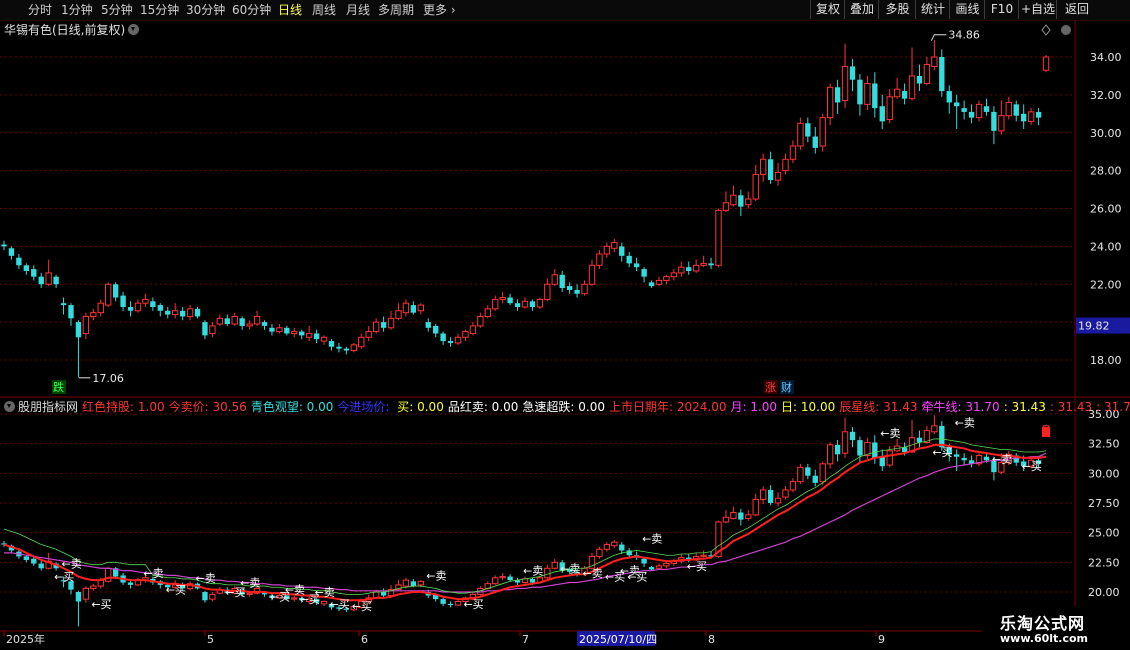 This screenshot has width=1130, height=650. I want to click on marker-cai: 财, so click(786, 387).